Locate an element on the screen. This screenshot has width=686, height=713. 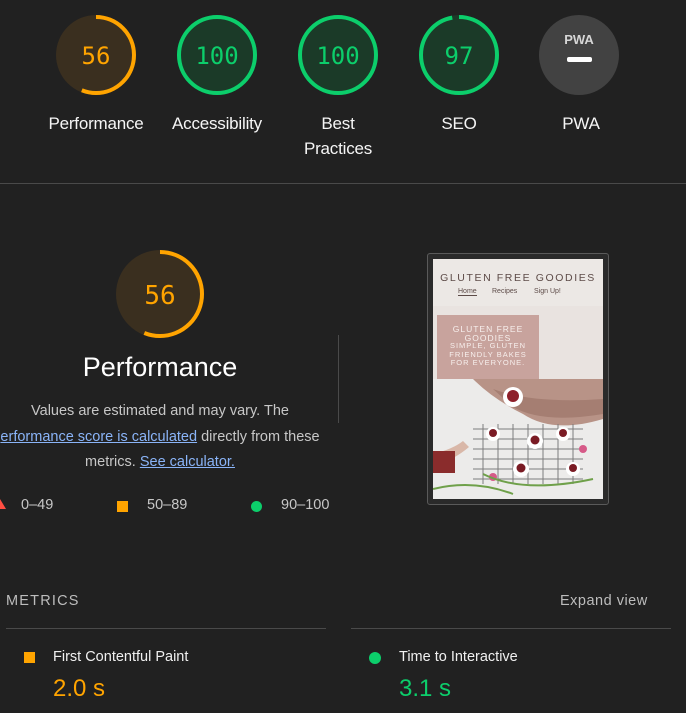
gauge-label: SEO is located at coordinates (459, 123).